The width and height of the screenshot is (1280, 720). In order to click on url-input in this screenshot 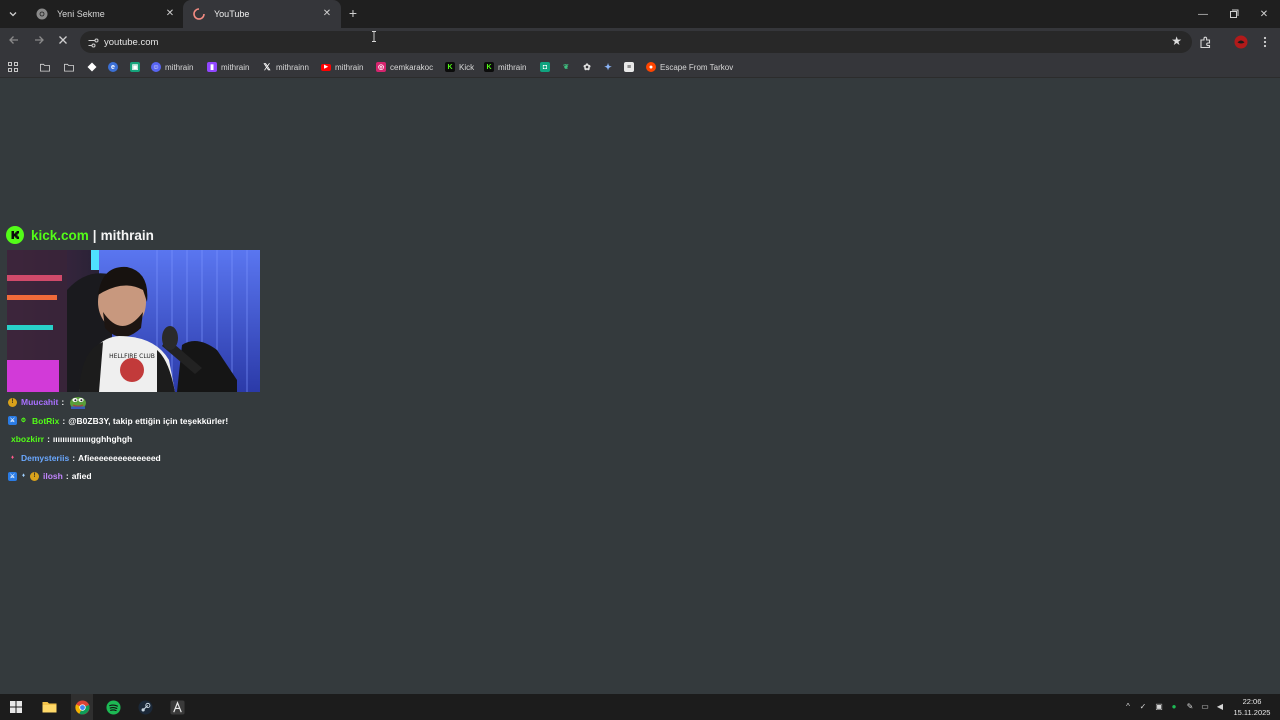, I will do `click(554, 42)`.